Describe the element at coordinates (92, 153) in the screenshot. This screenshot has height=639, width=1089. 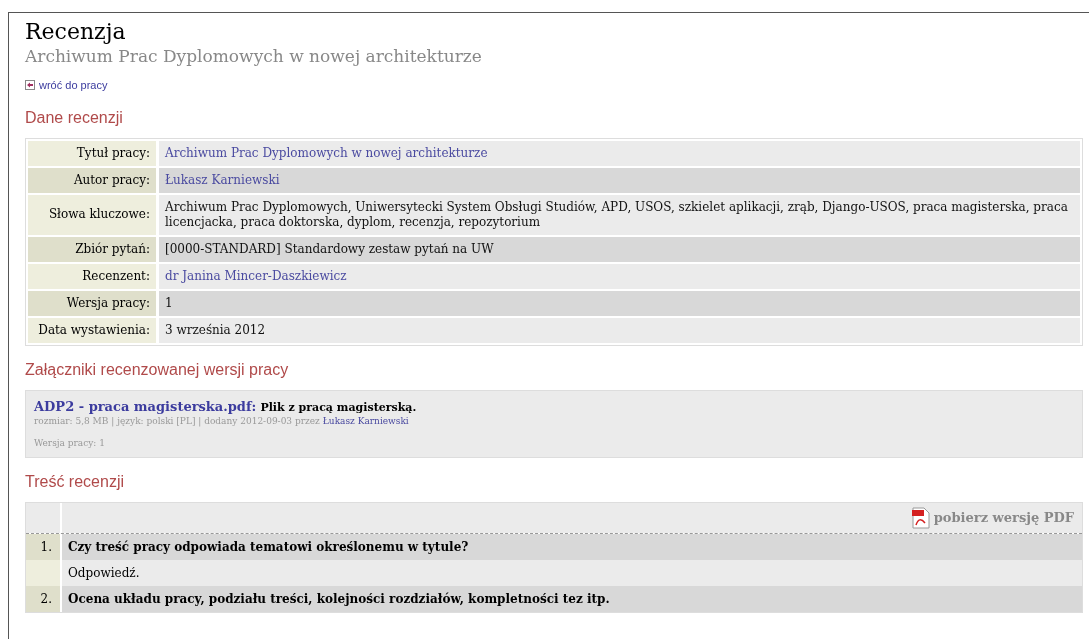
I see `field-label: Tytuł pracy:` at that location.